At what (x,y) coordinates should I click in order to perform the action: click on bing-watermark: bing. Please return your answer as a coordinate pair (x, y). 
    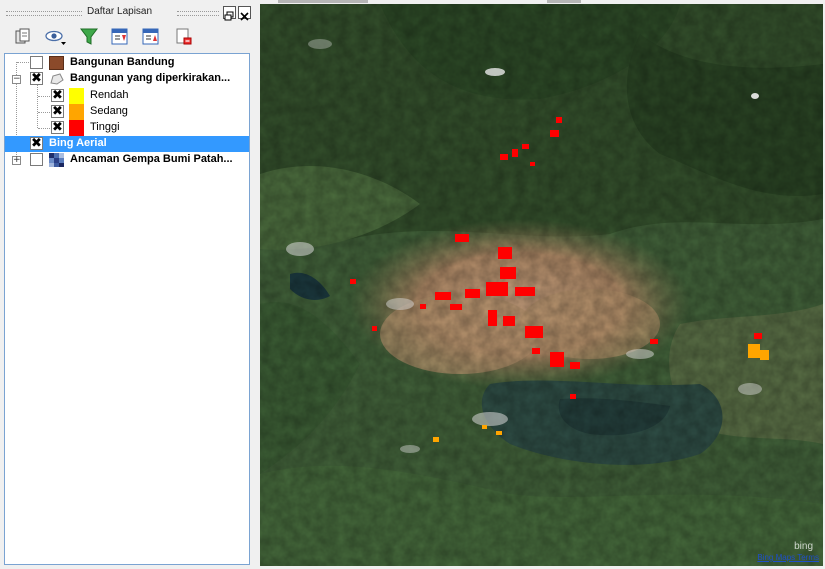
    Looking at the image, I should click on (803, 546).